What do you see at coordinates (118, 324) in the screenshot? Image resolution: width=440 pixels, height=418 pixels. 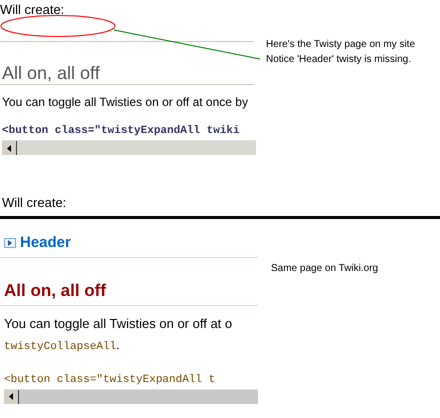 I see `paragraph: You can toggle all Twisties on or off at o` at bounding box center [118, 324].